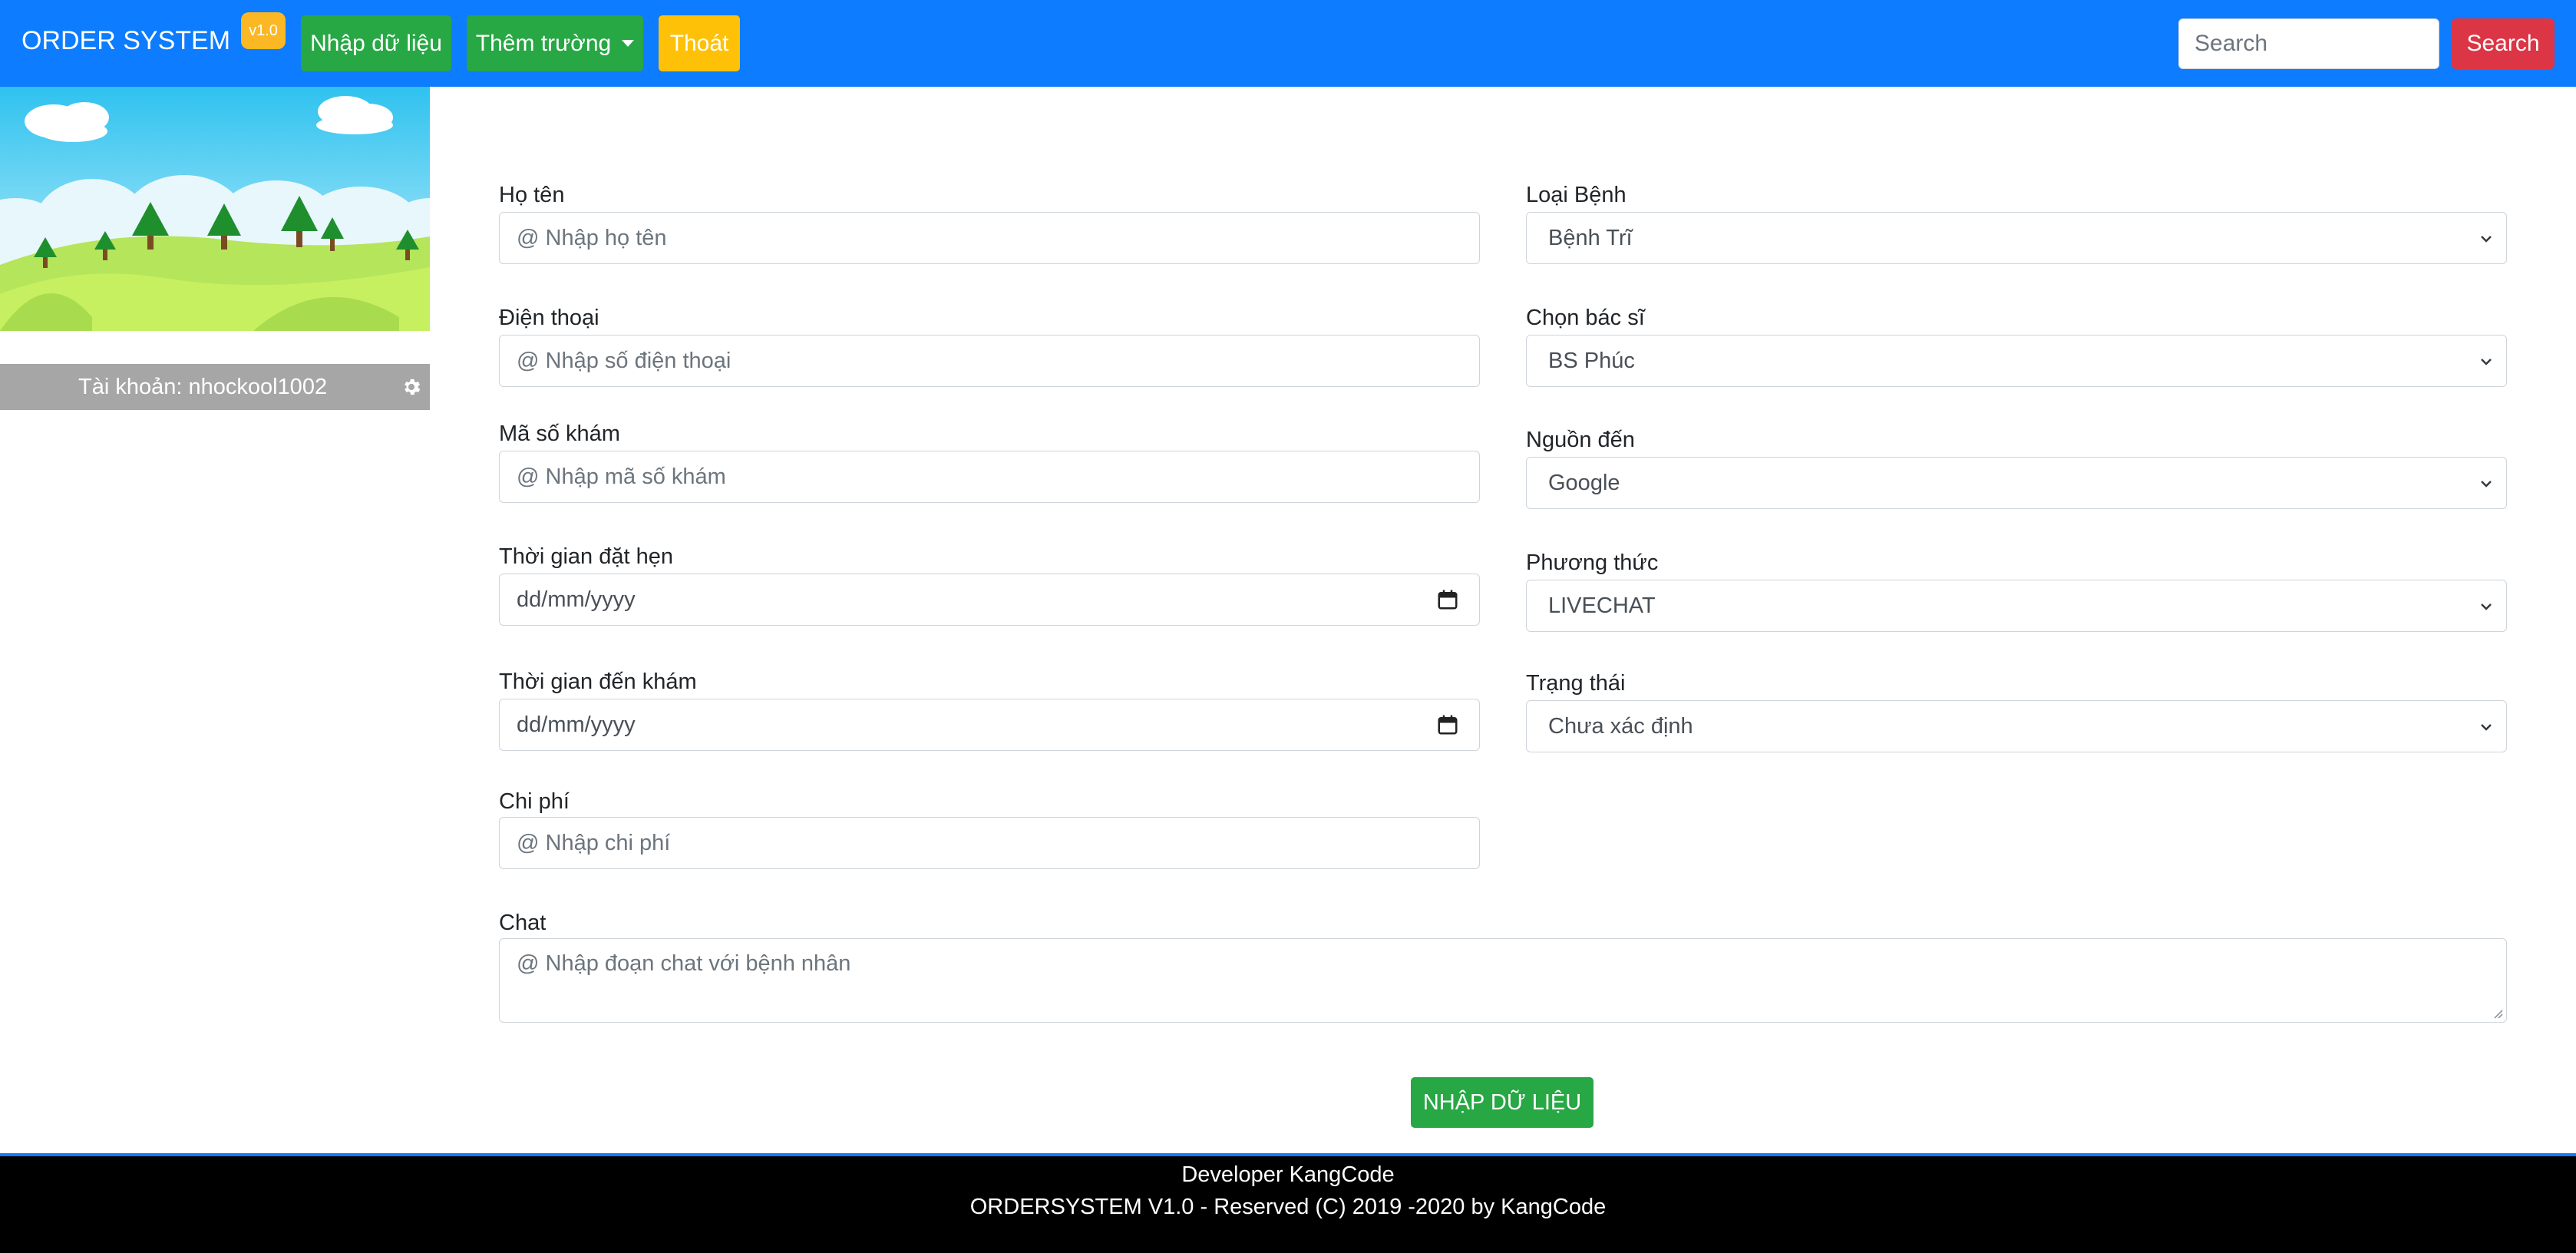  What do you see at coordinates (2016, 238) in the screenshot?
I see `disease-type-select: Bệnh Trĩ` at bounding box center [2016, 238].